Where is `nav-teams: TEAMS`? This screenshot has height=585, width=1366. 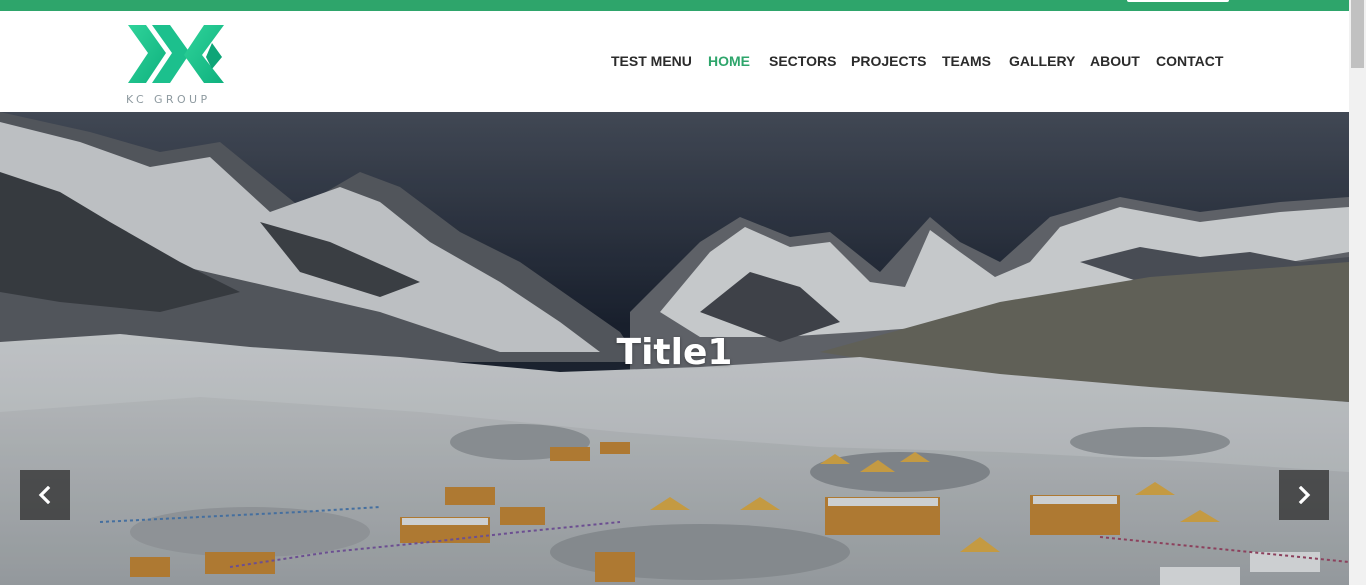
nav-teams: TEAMS is located at coordinates (966, 61).